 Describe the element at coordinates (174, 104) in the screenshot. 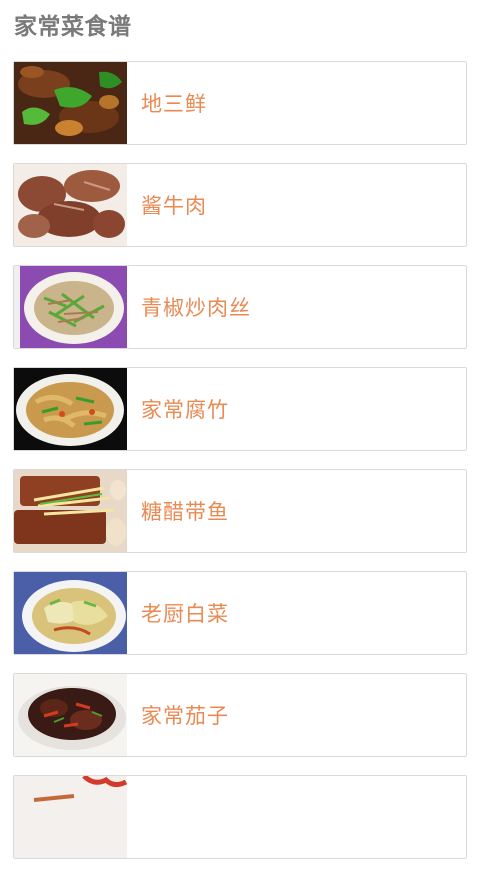

I see `recipe-title: 地三鲜` at that location.